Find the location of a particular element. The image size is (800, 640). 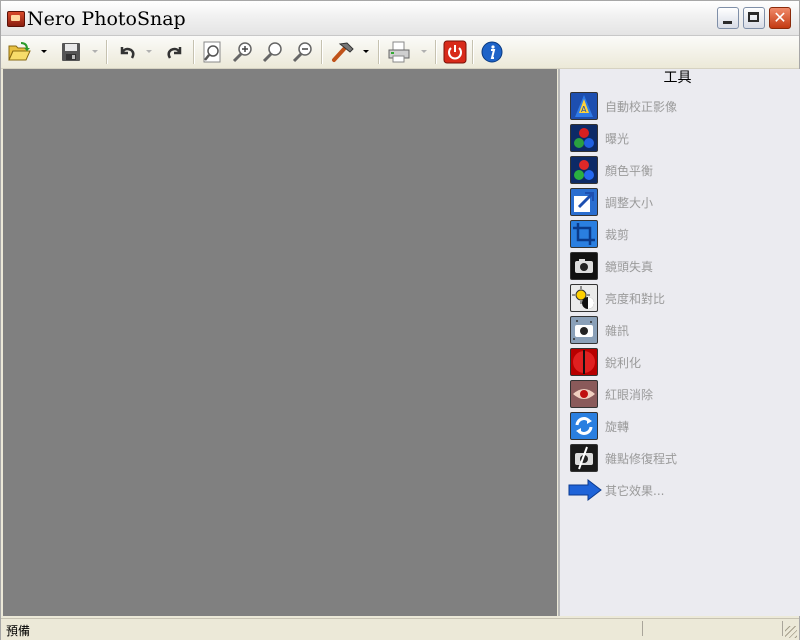

close-icon: ✕ is located at coordinates (780, 17).